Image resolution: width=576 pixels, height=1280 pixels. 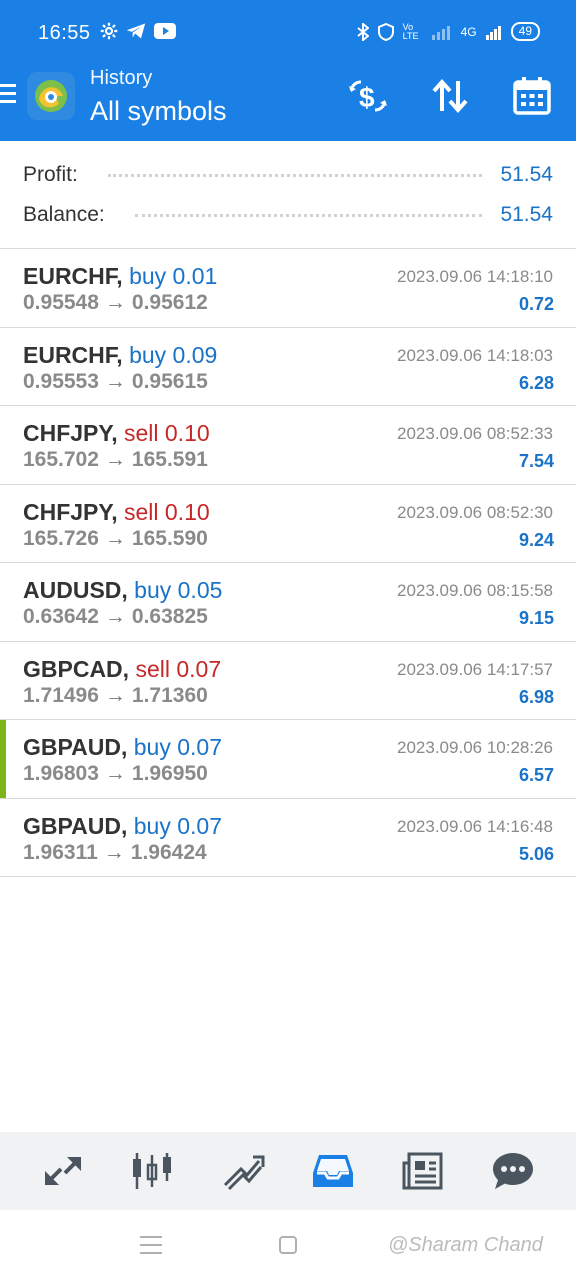 What do you see at coordinates (169, 695) in the screenshot?
I see `close-price: 1.71360` at bounding box center [169, 695].